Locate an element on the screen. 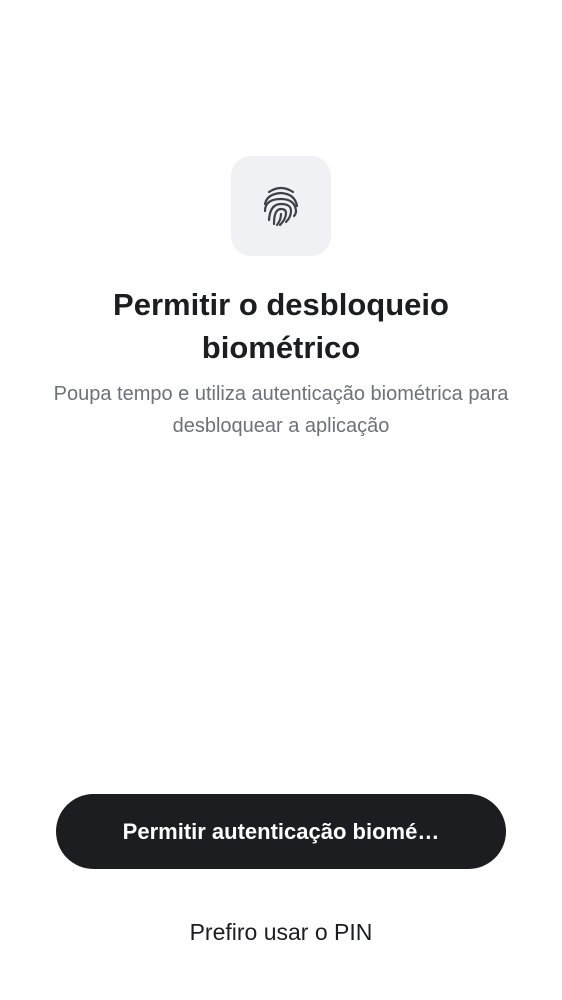 This screenshot has height=1000, width=562. fingerprint-icon is located at coordinates (281, 206).